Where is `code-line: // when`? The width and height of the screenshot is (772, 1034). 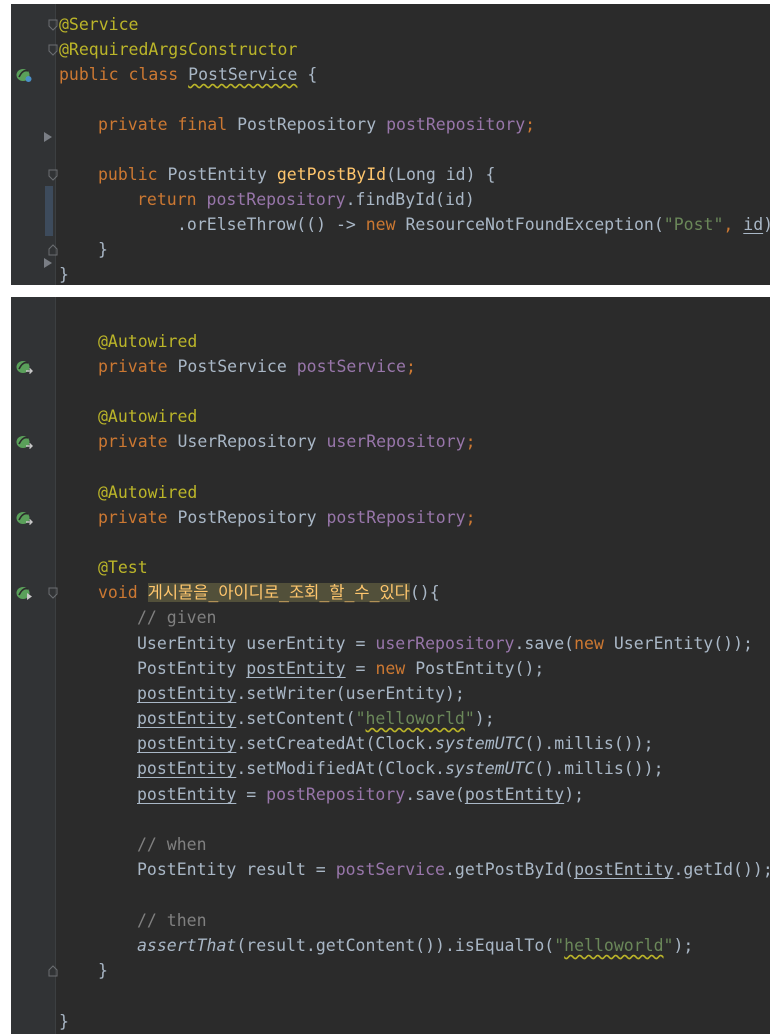 code-line: // when is located at coordinates (172, 844).